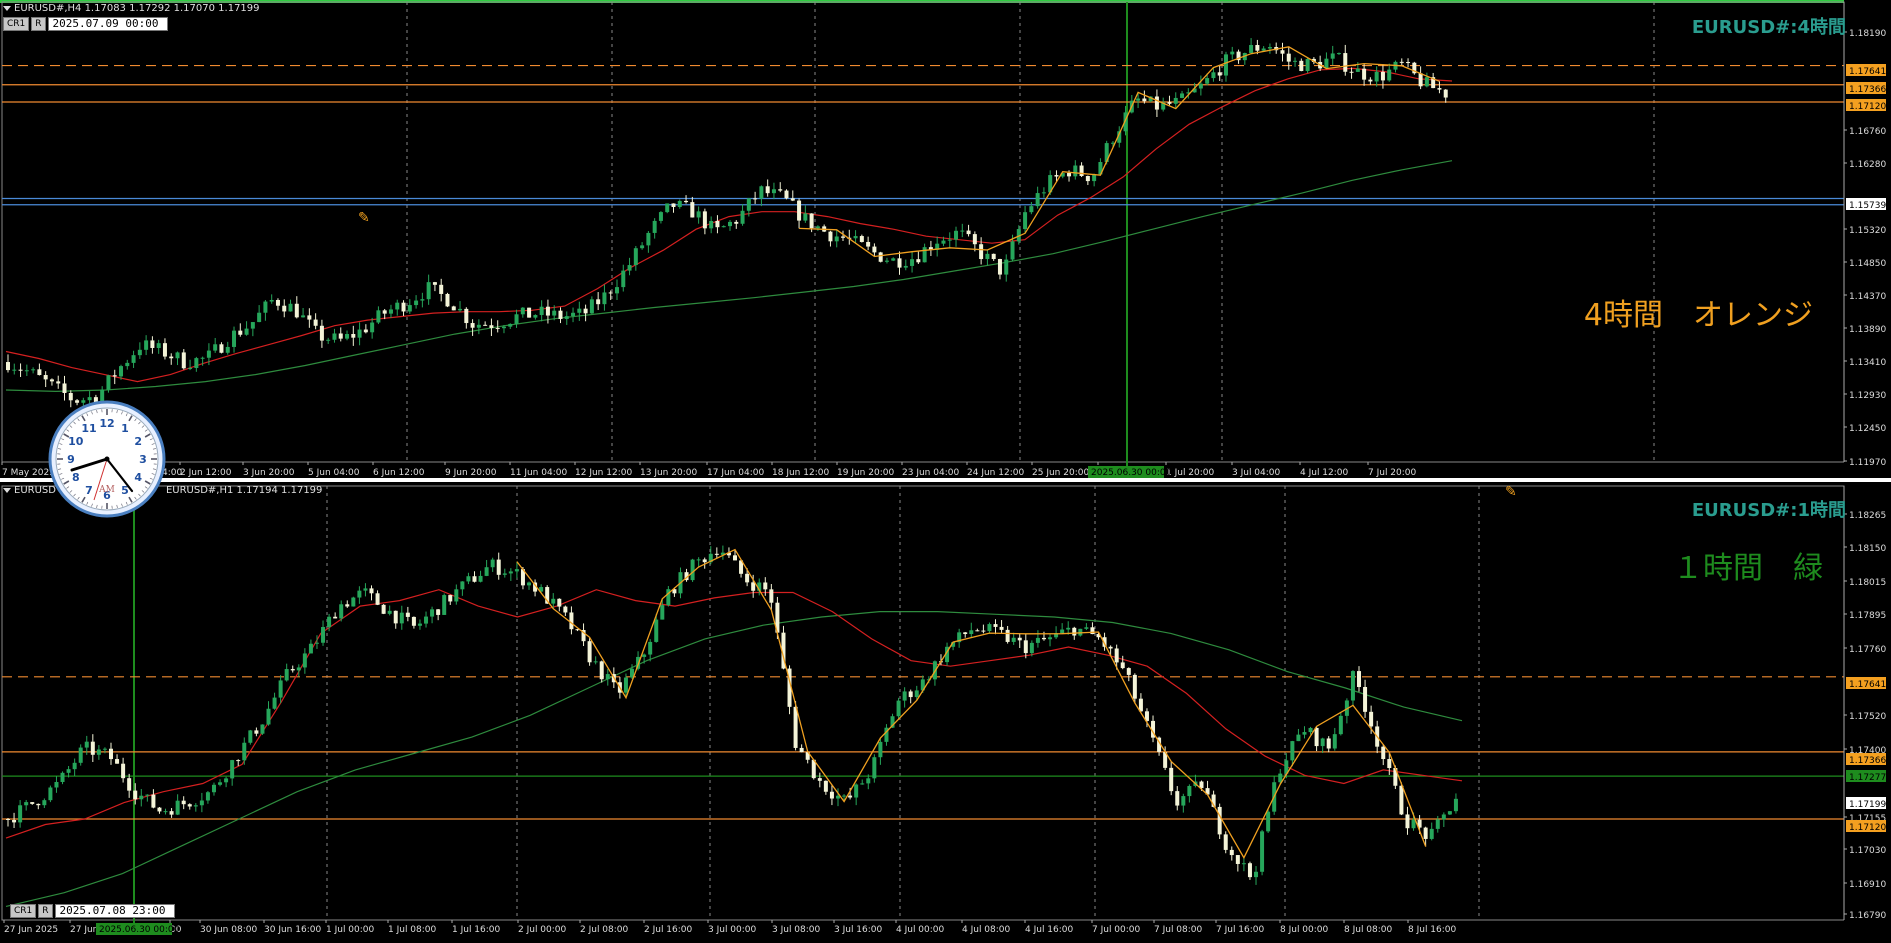  Describe the element at coordinates (1867, 107) in the screenshot. I see `price-label: 1.17120` at that location.